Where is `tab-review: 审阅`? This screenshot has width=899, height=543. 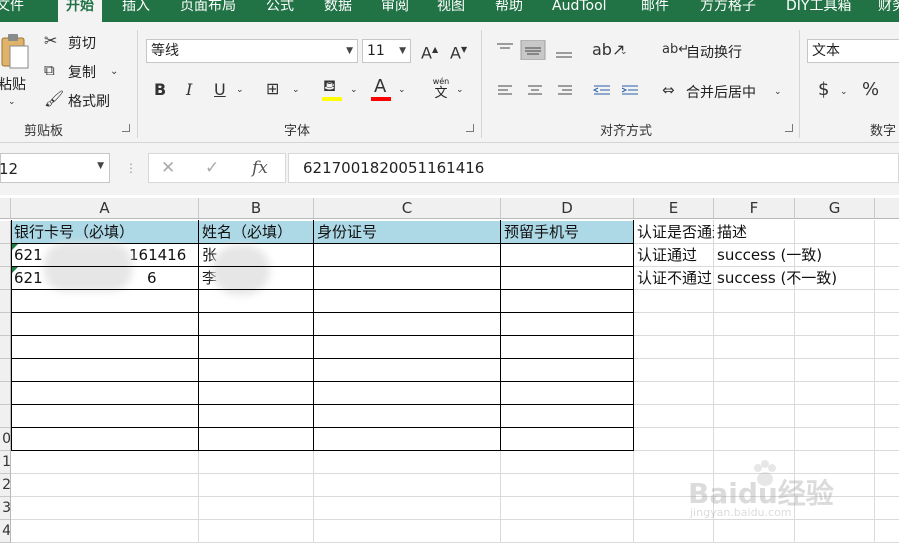 tab-review: 审阅 is located at coordinates (395, 11).